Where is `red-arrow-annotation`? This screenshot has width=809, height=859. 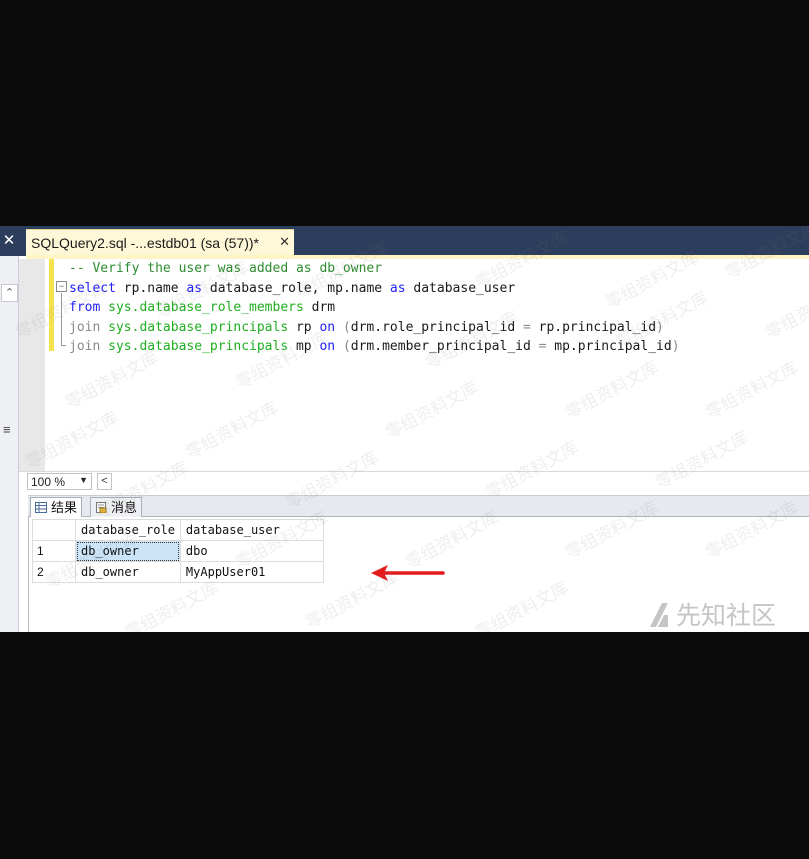
red-arrow-annotation is located at coordinates (408, 573).